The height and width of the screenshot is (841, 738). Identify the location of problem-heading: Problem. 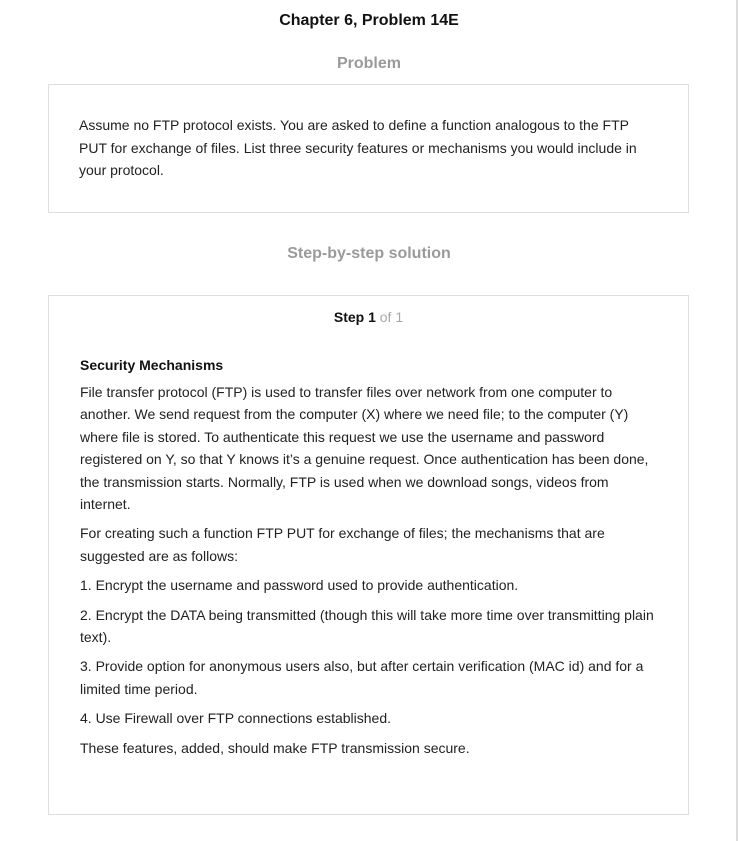
(368, 63).